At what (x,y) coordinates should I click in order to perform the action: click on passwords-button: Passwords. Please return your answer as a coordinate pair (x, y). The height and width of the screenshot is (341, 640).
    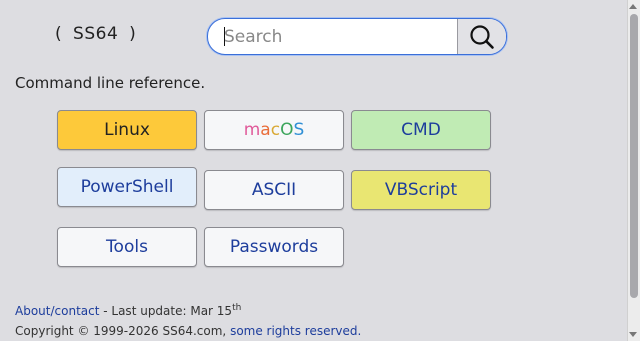
    Looking at the image, I should click on (274, 247).